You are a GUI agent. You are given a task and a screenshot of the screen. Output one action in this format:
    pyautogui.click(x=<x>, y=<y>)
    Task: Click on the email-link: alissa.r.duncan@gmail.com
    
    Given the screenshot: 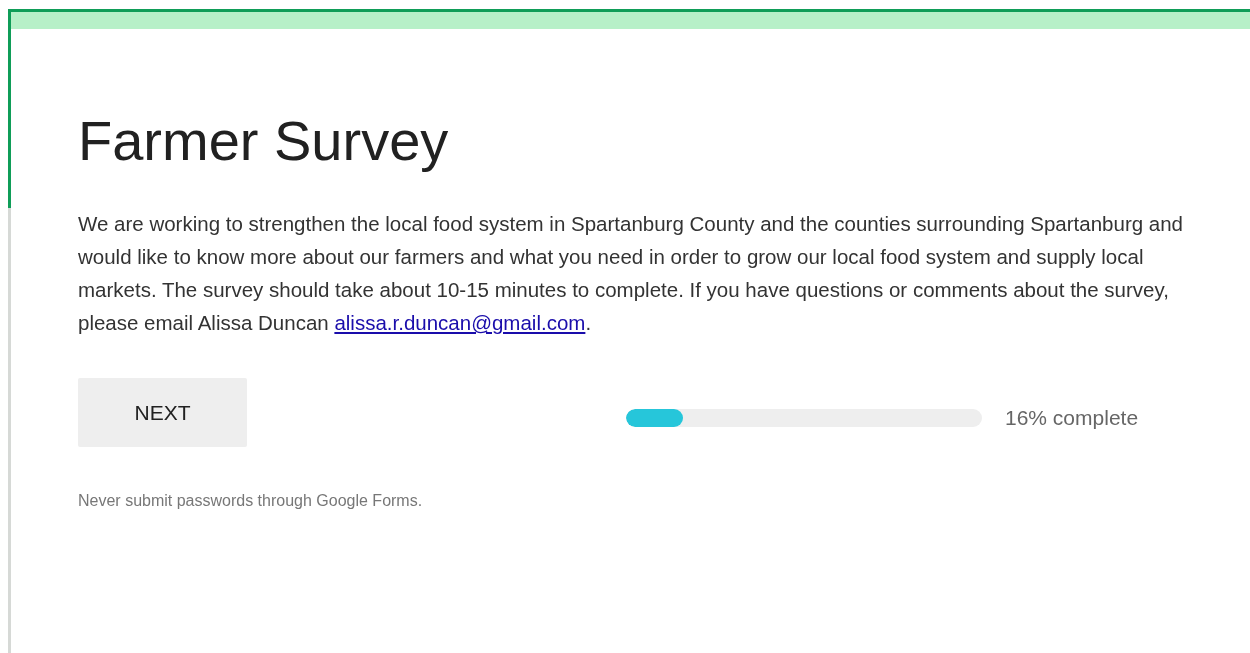 What is the action you would take?
    pyautogui.click(x=460, y=322)
    